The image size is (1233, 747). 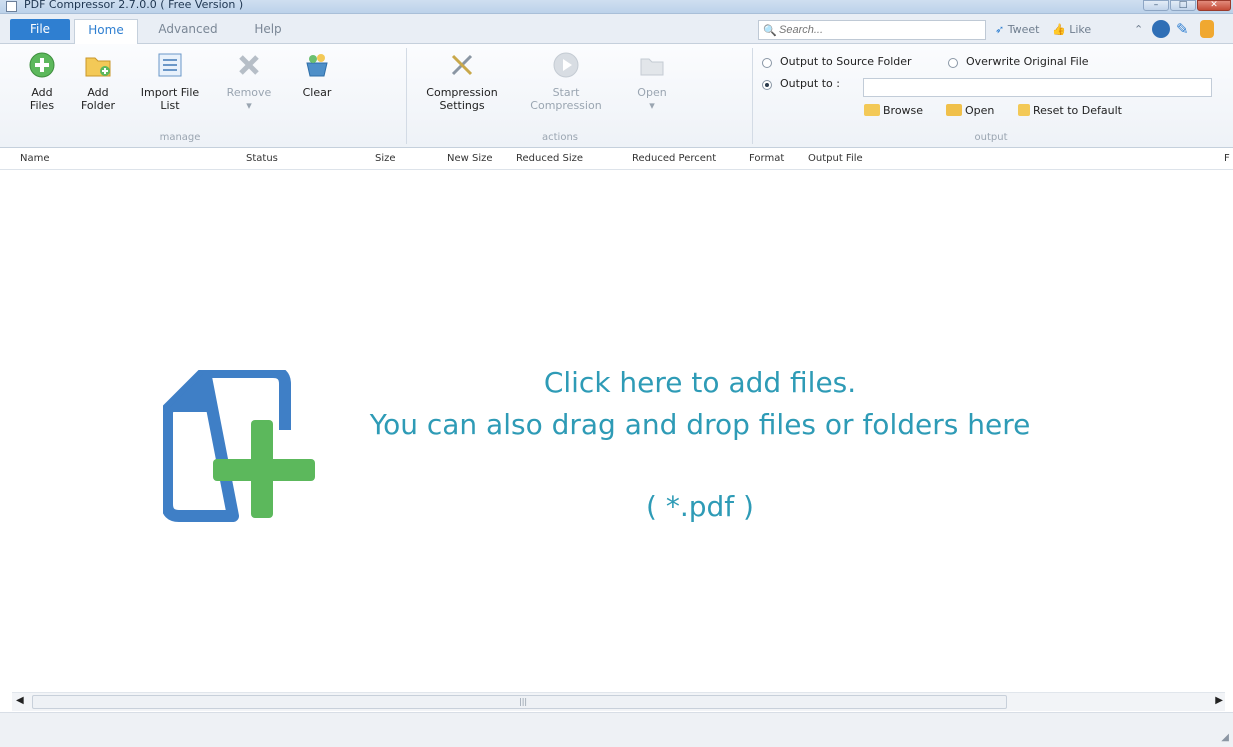 What do you see at coordinates (674, 158) in the screenshot?
I see `column-header: Reduced Percent` at bounding box center [674, 158].